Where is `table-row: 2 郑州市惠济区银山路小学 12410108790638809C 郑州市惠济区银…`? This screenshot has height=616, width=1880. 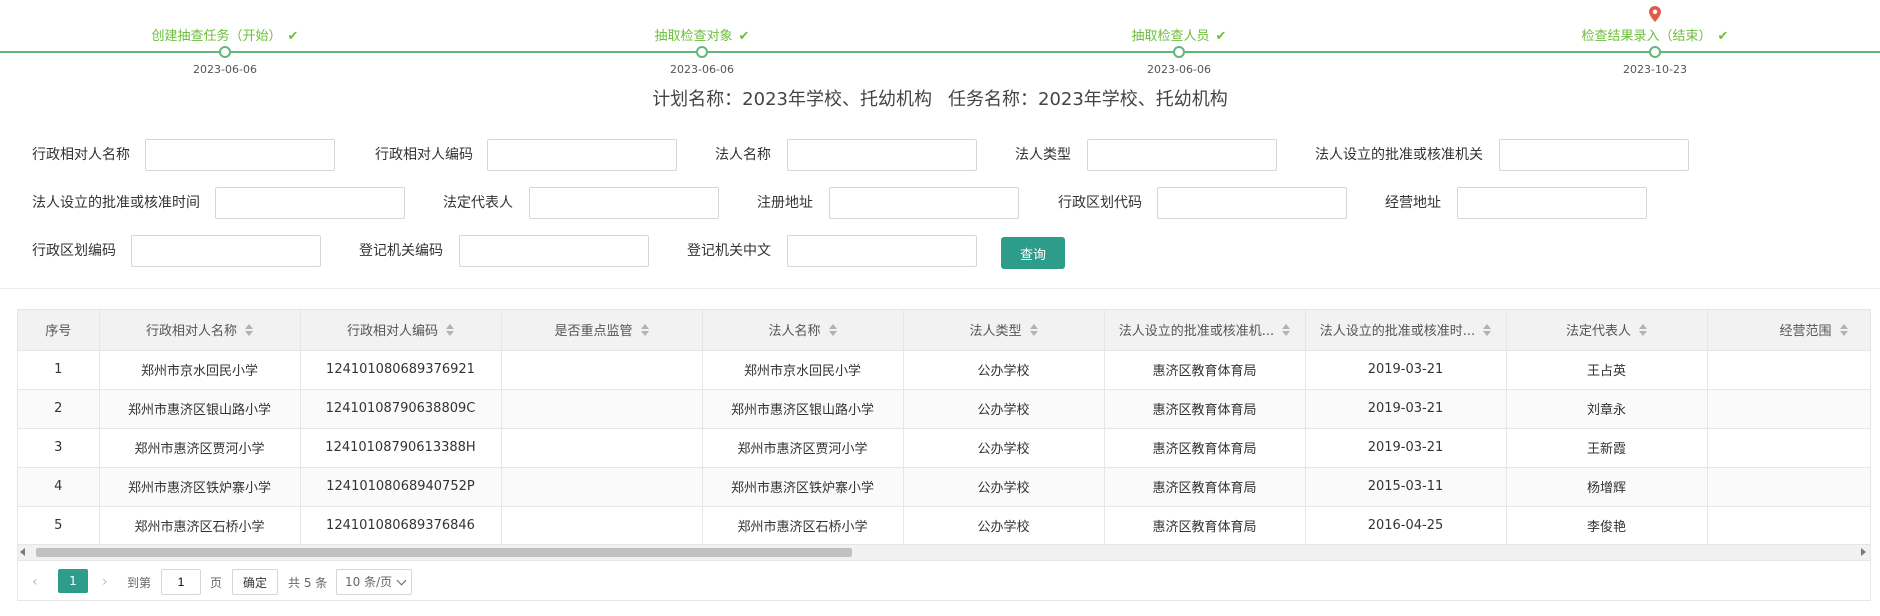
table-row: 2 郑州市惠济区银山路小学 12410108790638809C 郑州市惠济区银… is located at coordinates (944, 409).